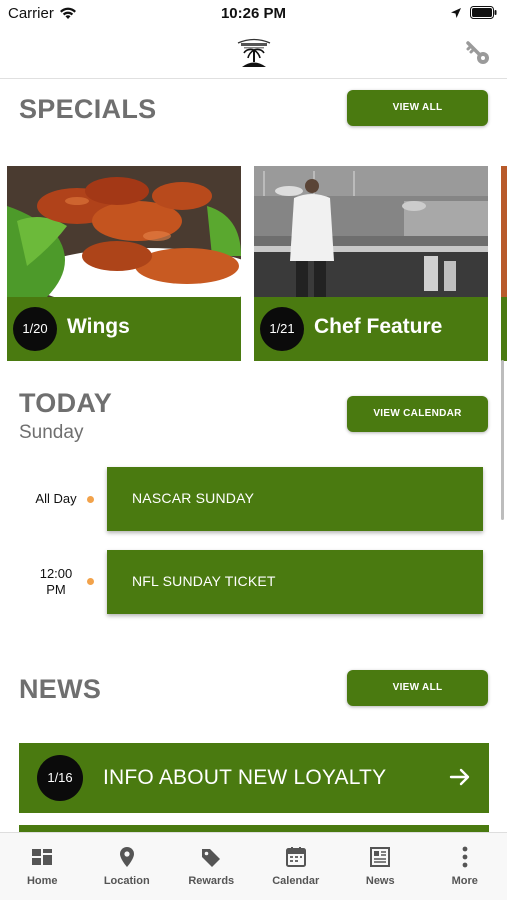 Image resolution: width=507 pixels, height=900 pixels. Describe the element at coordinates (56, 573) in the screenshot. I see `event-time-hour: 12:00` at that location.